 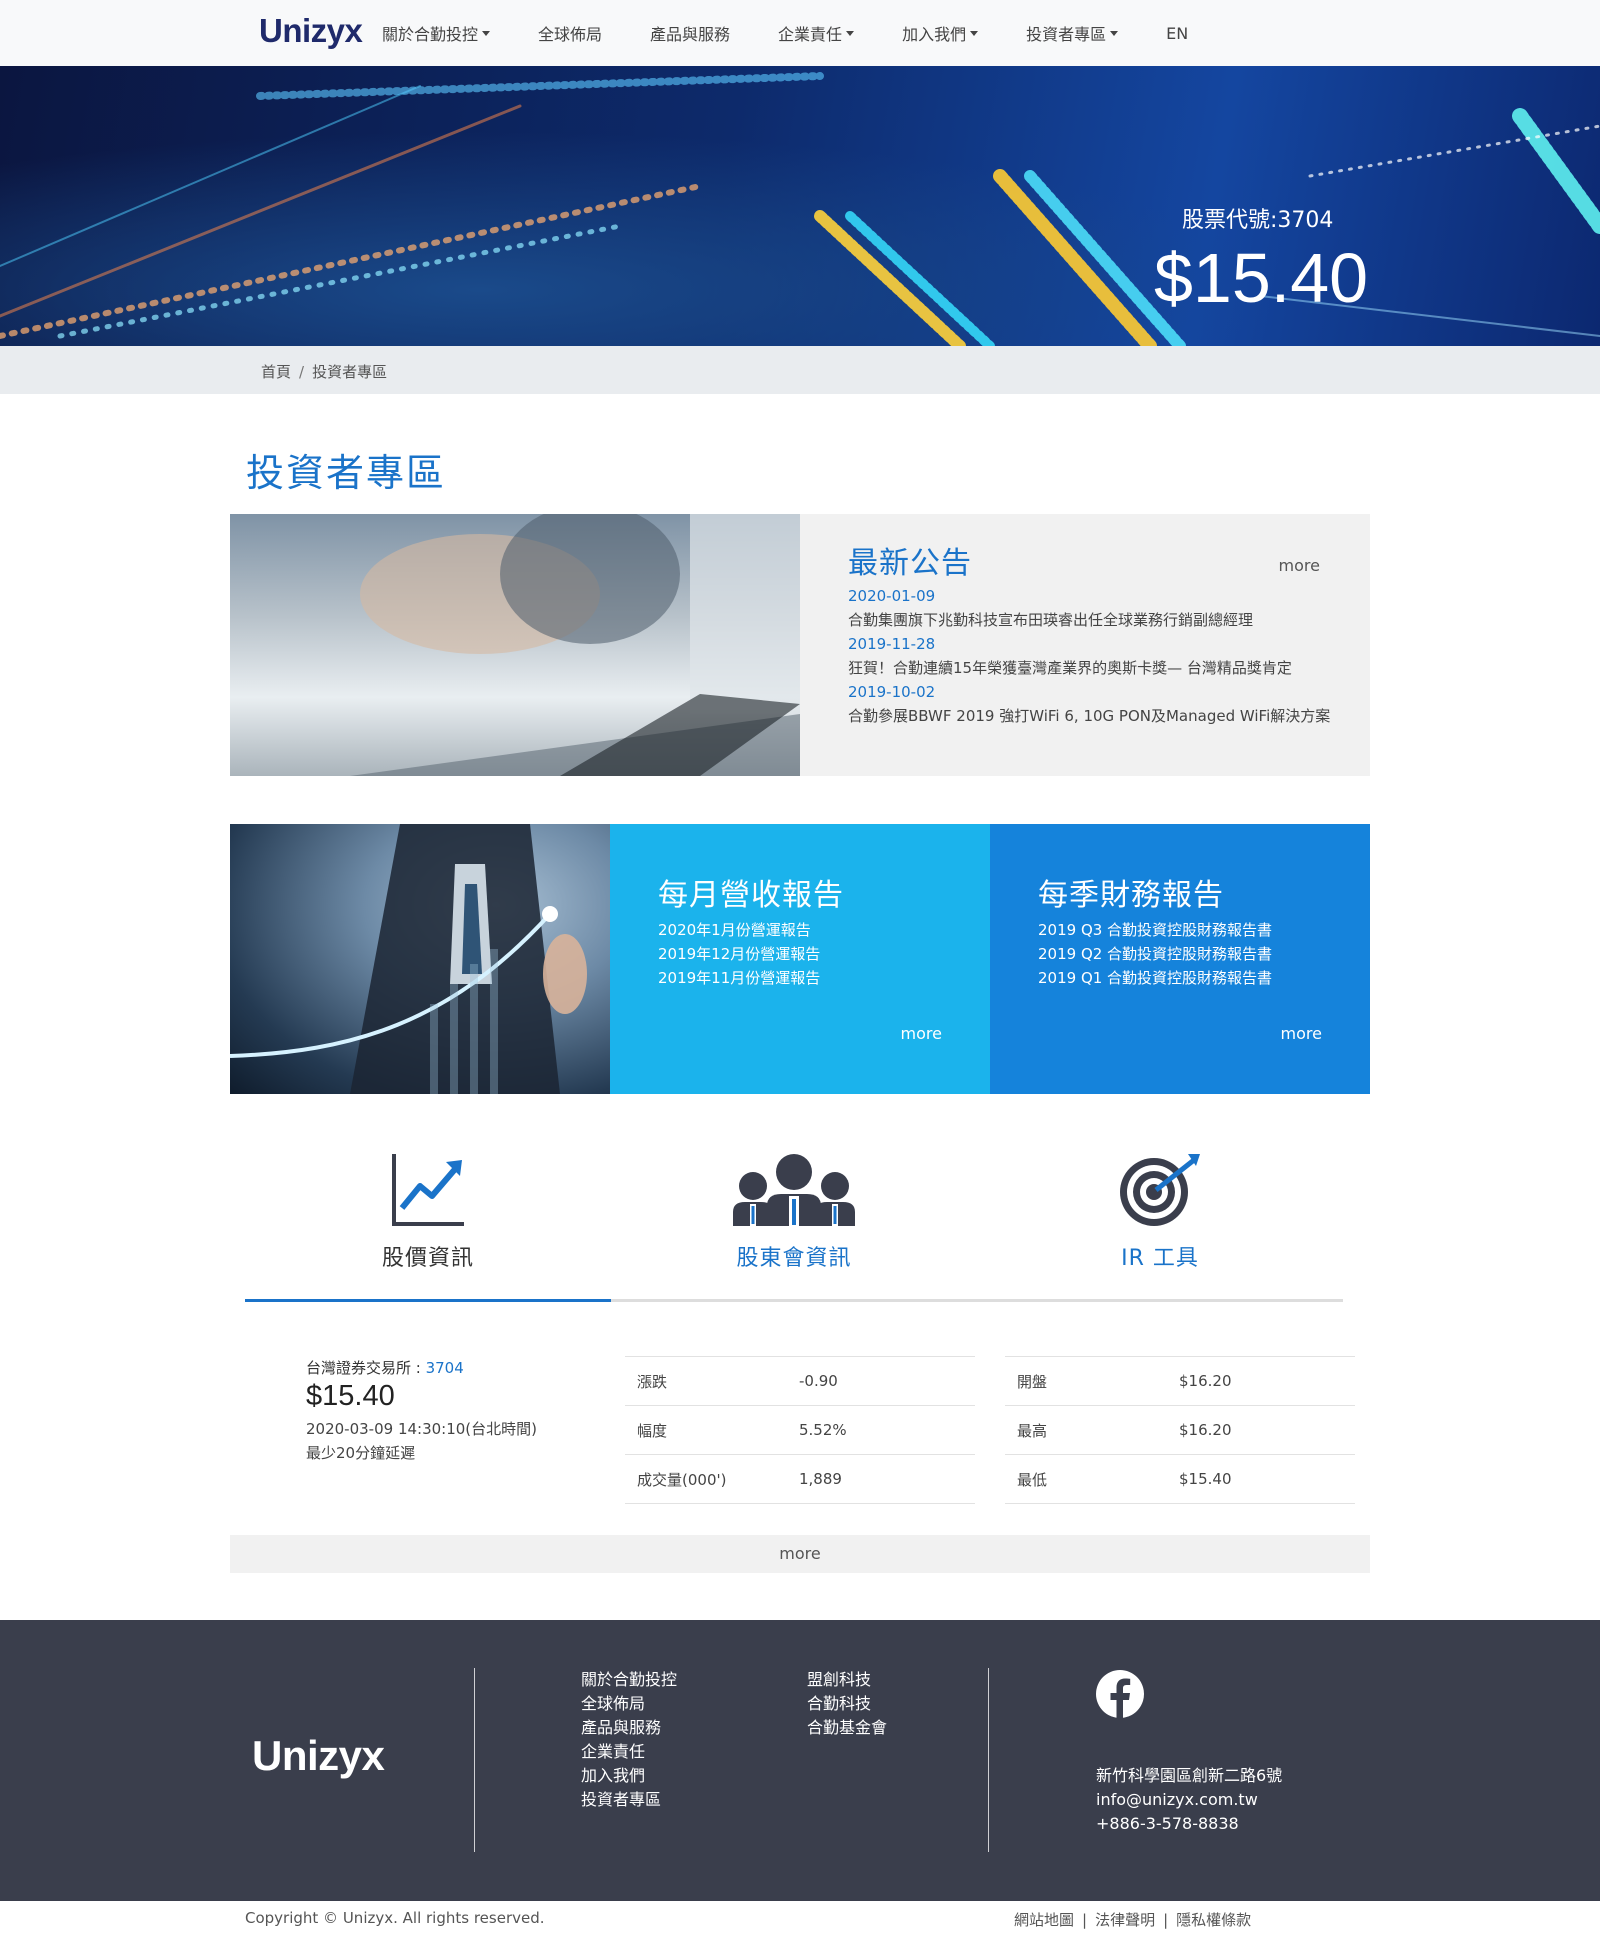 I want to click on footer-divider, so click(x=988, y=1760).